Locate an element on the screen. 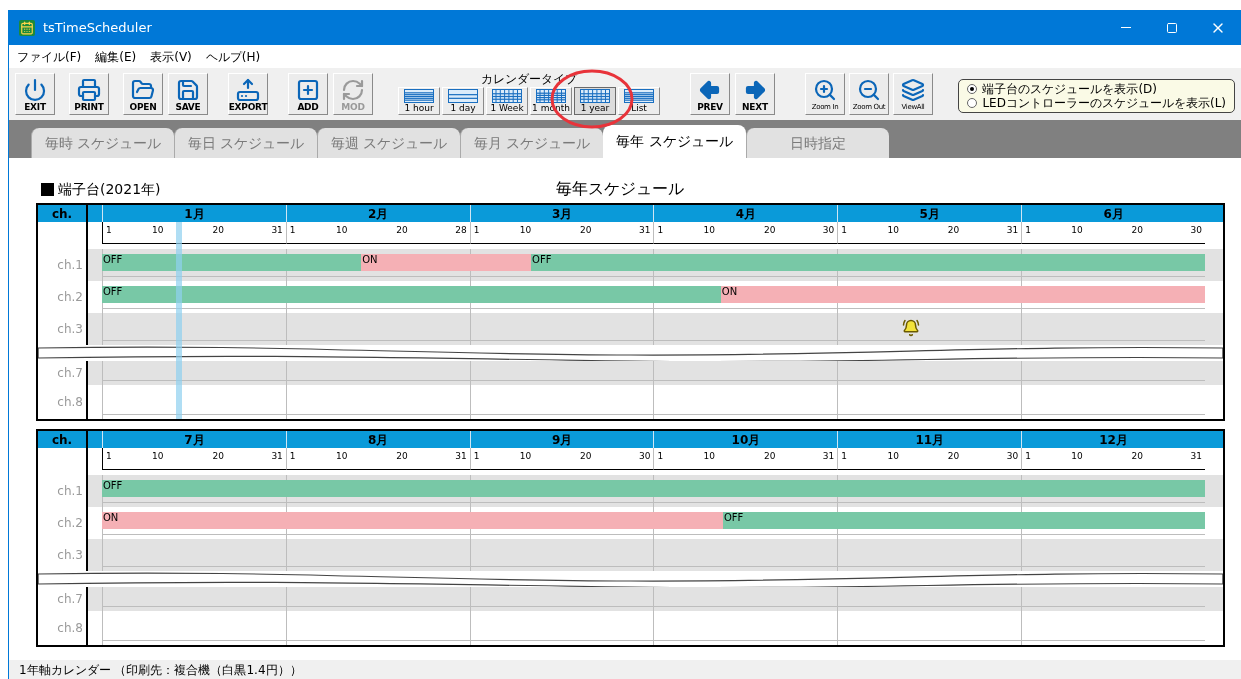  calendar-type-button: List is located at coordinates (639, 101).